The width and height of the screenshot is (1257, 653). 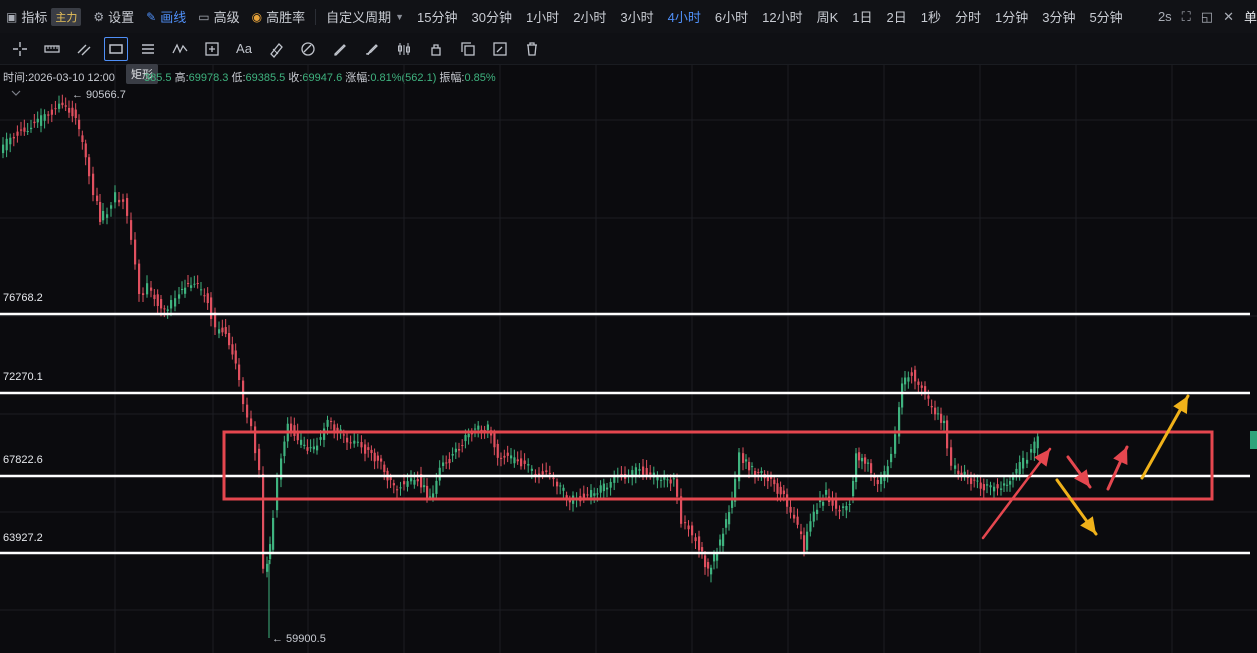 What do you see at coordinates (244, 49) in the screenshot?
I see `text-icon: Aa` at bounding box center [244, 49].